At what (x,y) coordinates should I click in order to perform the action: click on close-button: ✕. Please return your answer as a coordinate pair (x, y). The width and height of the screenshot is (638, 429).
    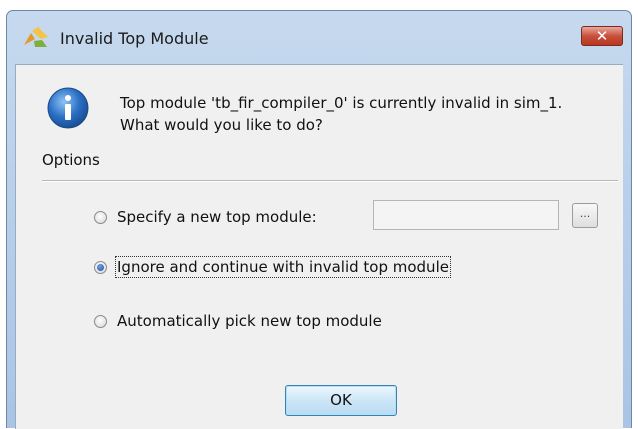
    Looking at the image, I should click on (602, 36).